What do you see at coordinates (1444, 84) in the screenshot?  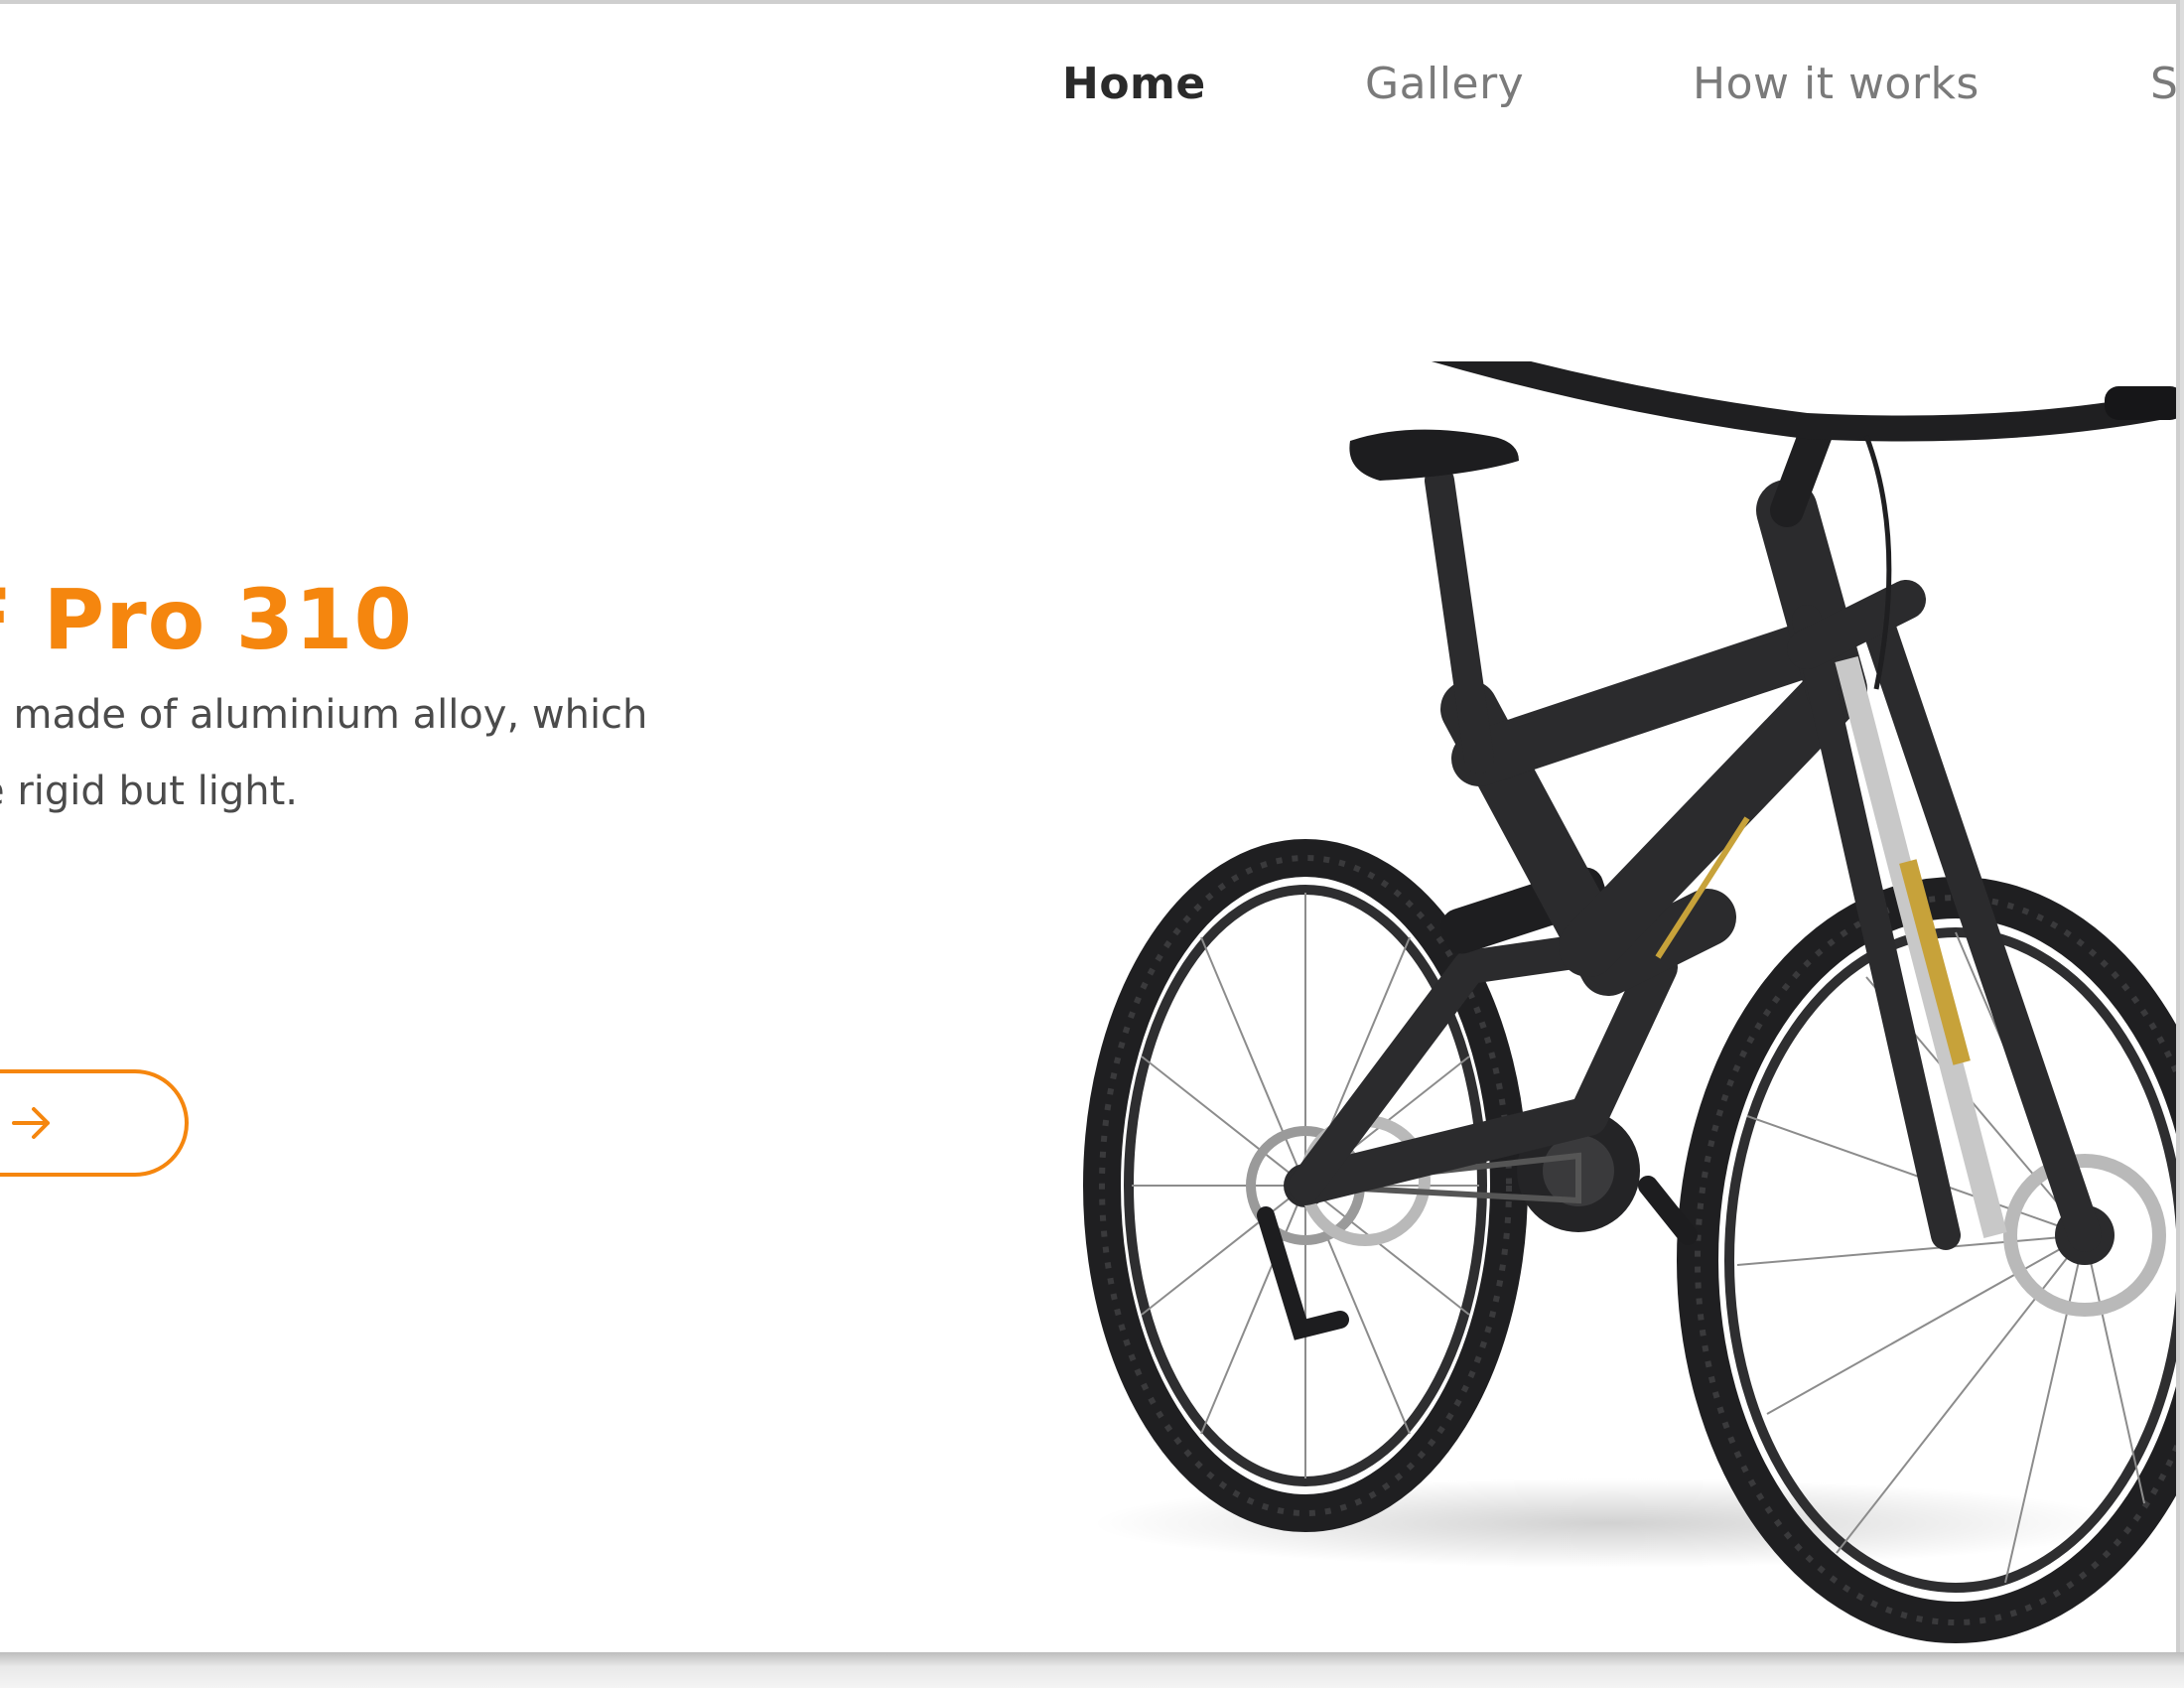 I see `nav-item-gallery: Gallery` at bounding box center [1444, 84].